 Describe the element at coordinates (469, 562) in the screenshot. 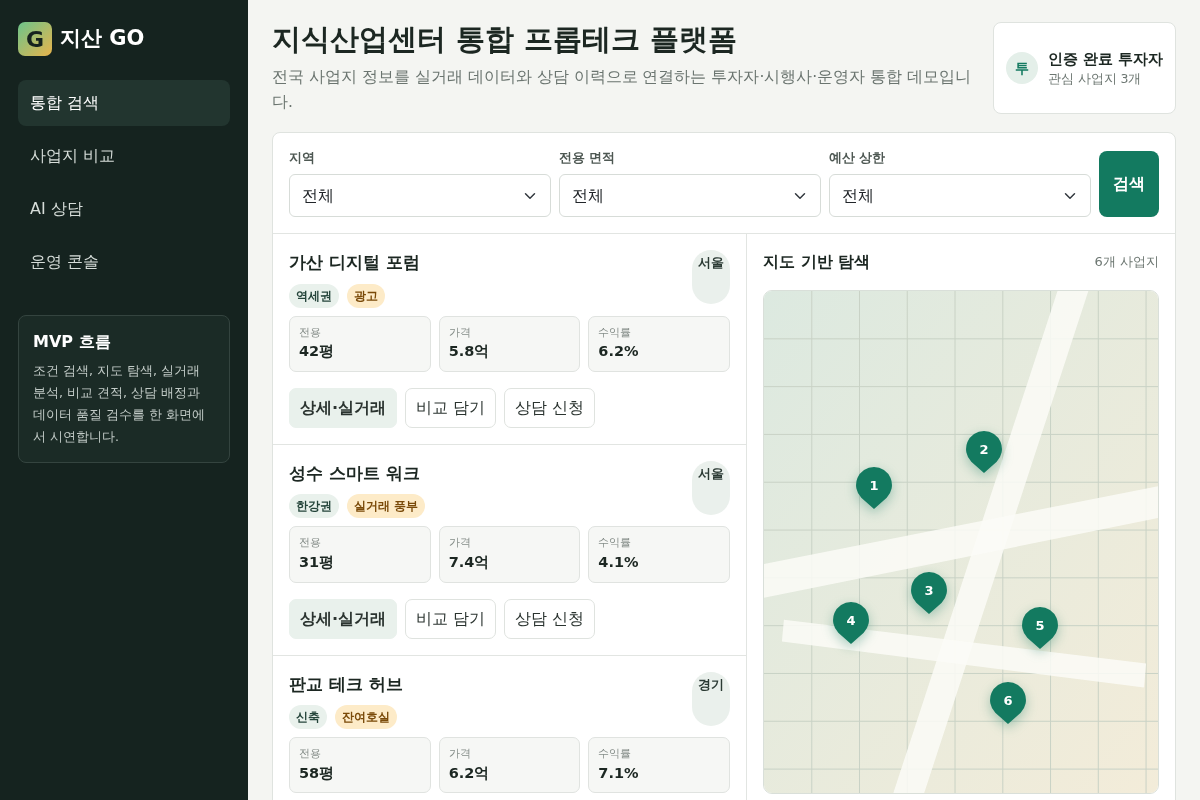

I see `stat-value: 7.4억` at that location.